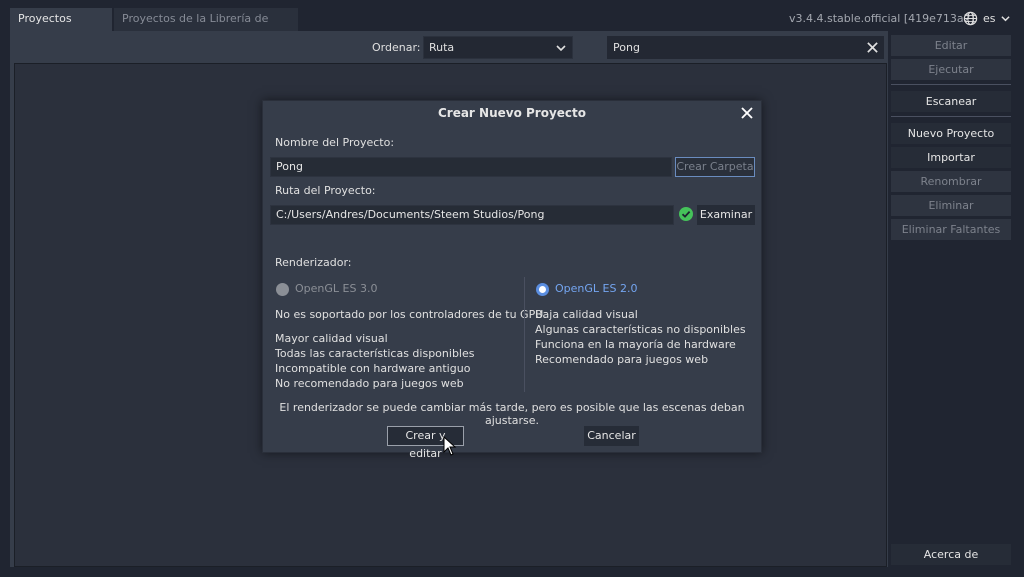  I want to click on sort-select: Ruta, so click(498, 47).